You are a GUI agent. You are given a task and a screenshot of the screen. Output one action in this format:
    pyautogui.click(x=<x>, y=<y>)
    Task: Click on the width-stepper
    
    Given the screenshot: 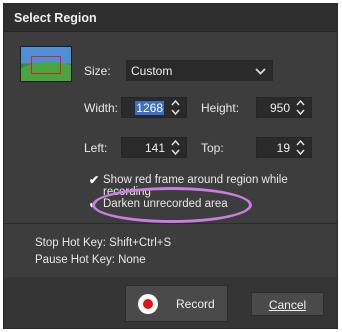 What is the action you would take?
    pyautogui.click(x=154, y=107)
    